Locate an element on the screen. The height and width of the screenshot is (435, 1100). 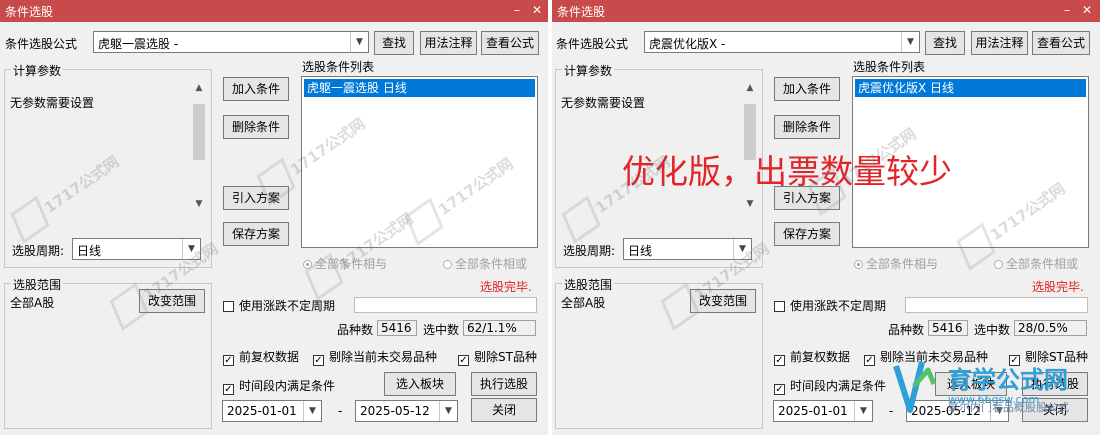
list-item: 虎震优化版X 日线 is located at coordinates (970, 88).